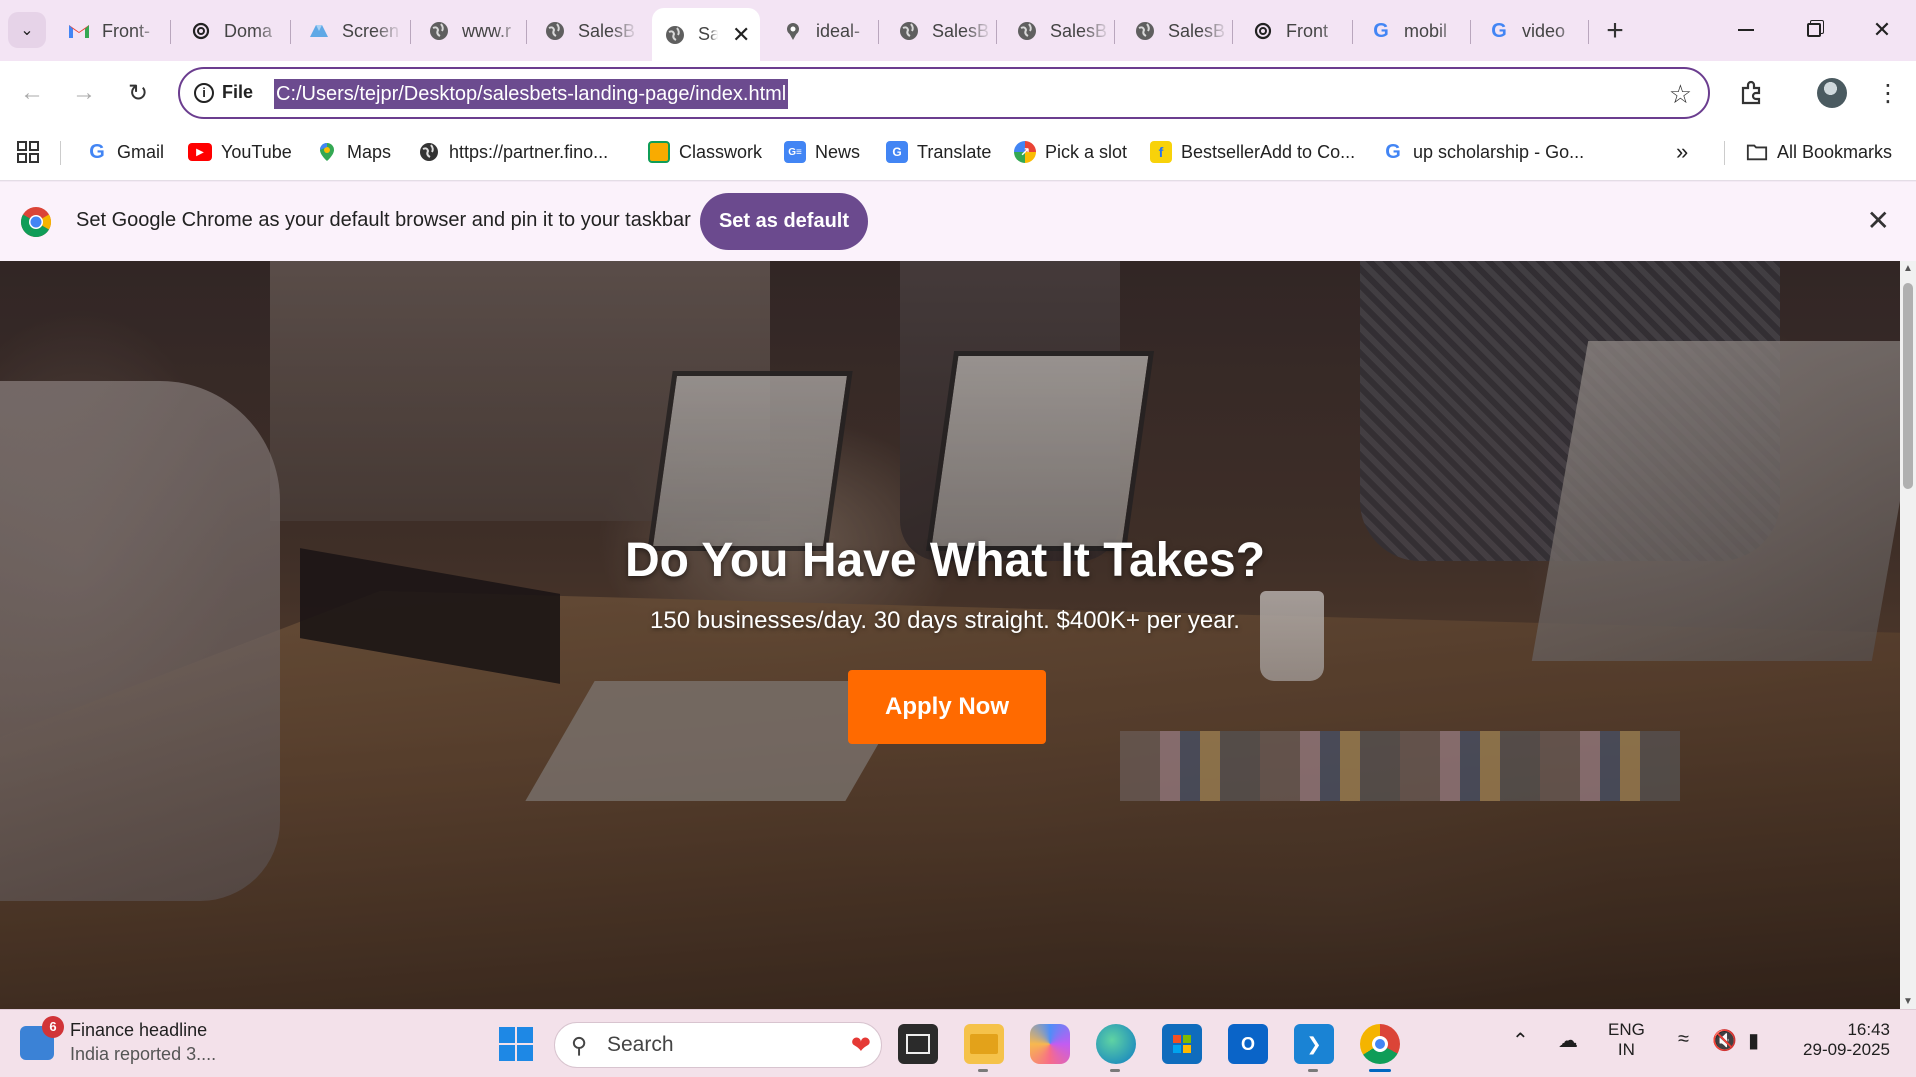  What do you see at coordinates (1058, 31) in the screenshot?
I see `tab-salesb-3: SalesB` at bounding box center [1058, 31].